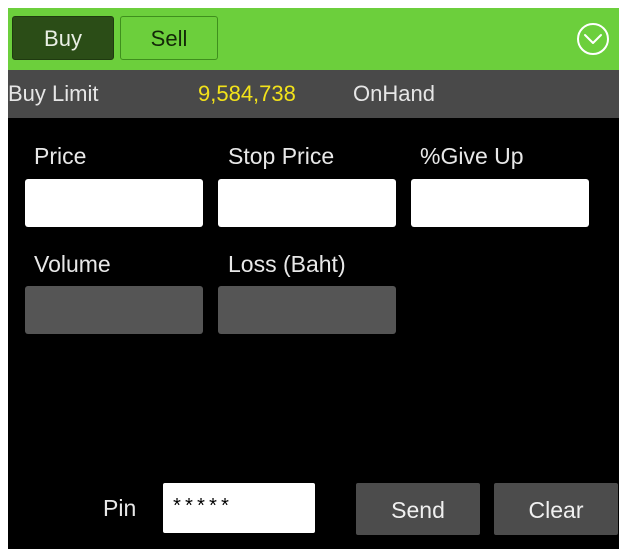 This screenshot has height=557, width=627. I want to click on account-info-bar: Buy Limit 9,584,738 OnHand, so click(313, 94).